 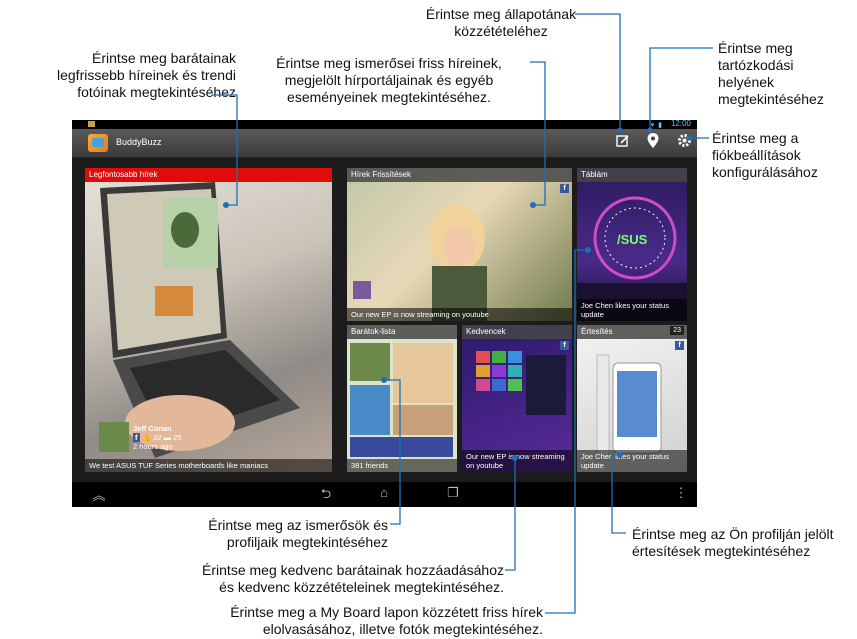 I want to click on facebook-icon: f, so click(x=136, y=437).